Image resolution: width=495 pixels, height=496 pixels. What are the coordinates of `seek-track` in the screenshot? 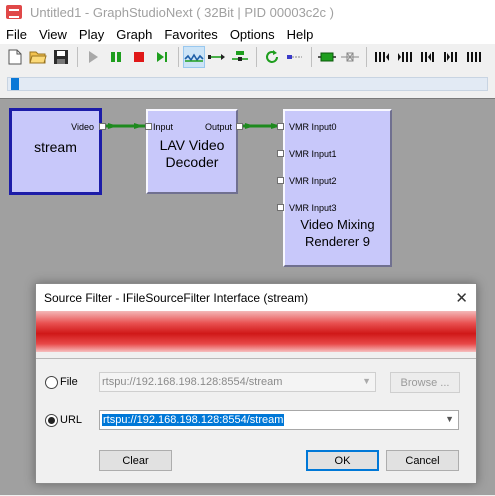 It's located at (247, 84).